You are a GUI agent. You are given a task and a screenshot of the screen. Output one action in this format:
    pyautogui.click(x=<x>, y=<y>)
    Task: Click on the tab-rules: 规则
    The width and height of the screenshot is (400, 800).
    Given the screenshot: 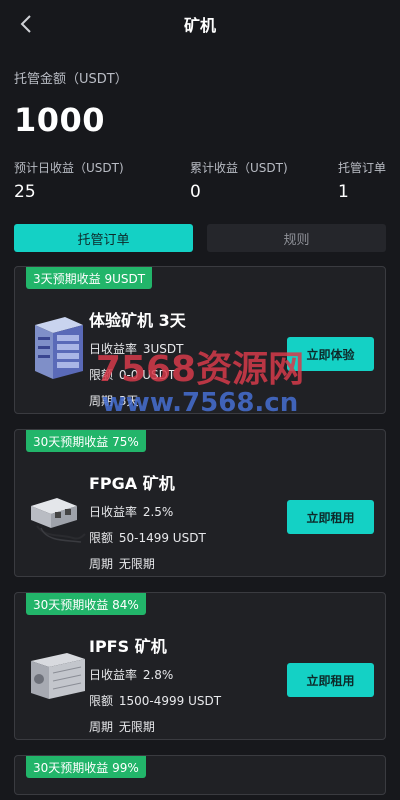 What is the action you would take?
    pyautogui.click(x=296, y=238)
    